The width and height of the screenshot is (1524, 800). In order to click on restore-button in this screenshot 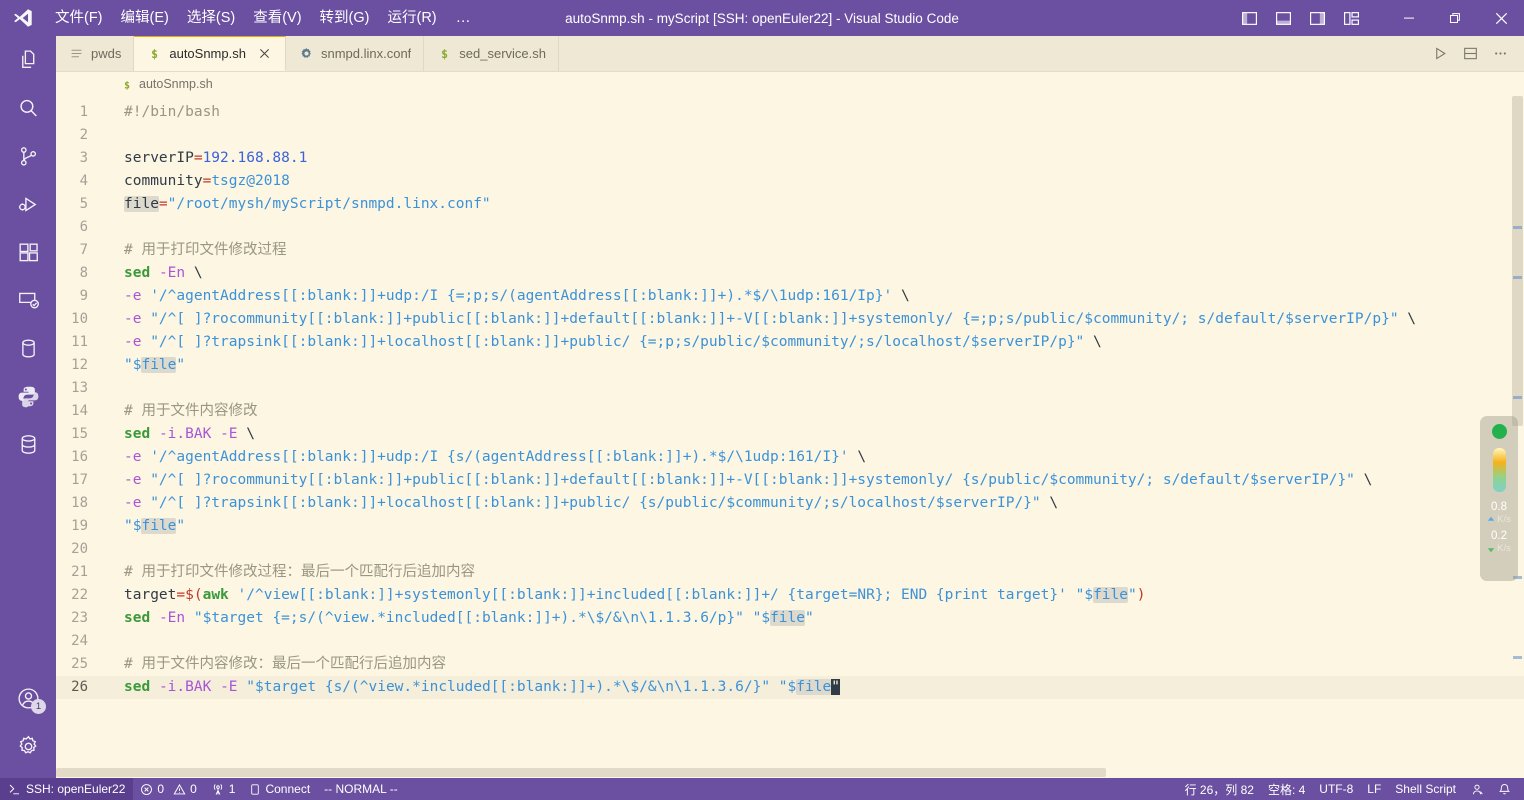, I will do `click(1455, 18)`.